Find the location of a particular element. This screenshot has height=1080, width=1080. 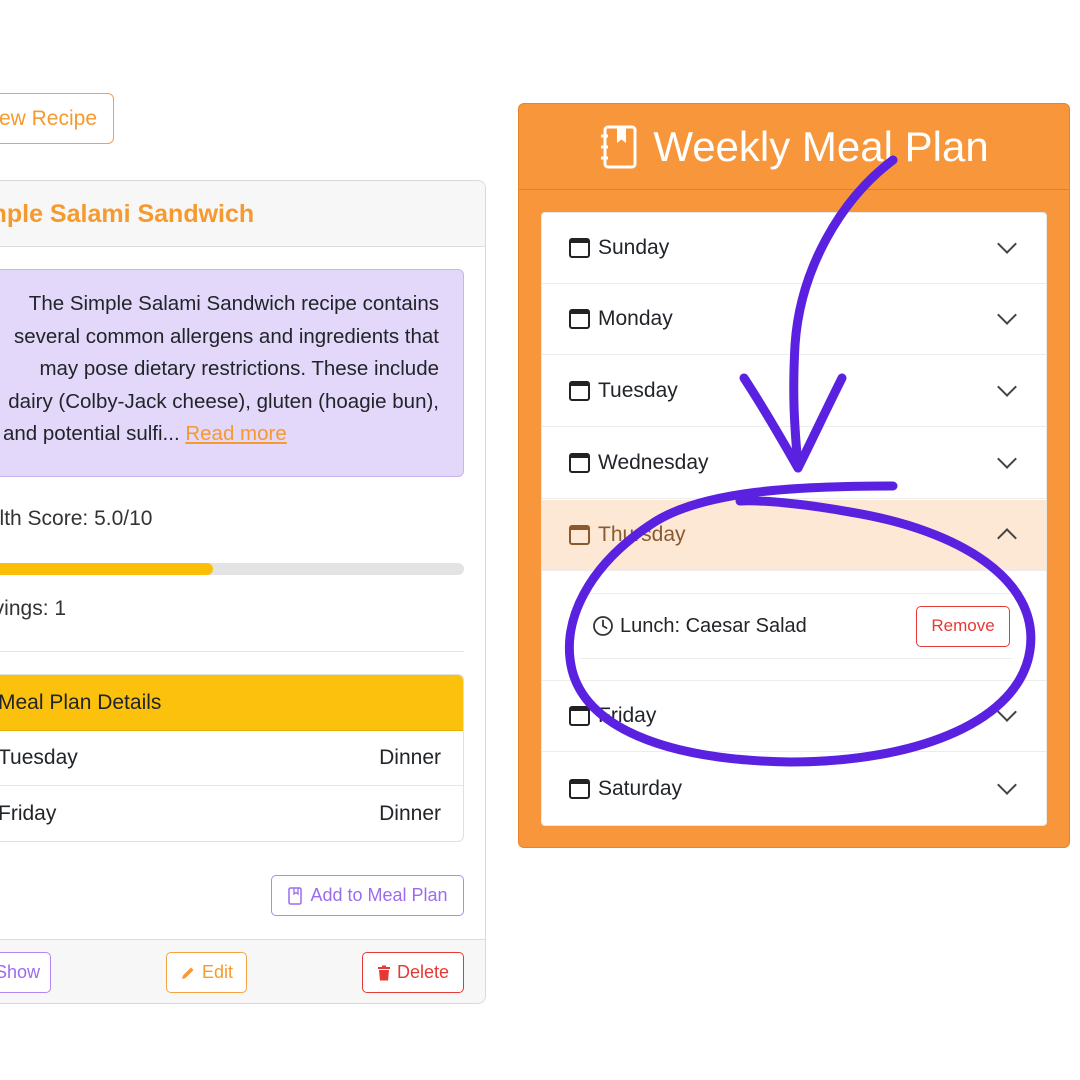

add-to-meal-plan-label: Add to Meal Plan is located at coordinates (379, 895).